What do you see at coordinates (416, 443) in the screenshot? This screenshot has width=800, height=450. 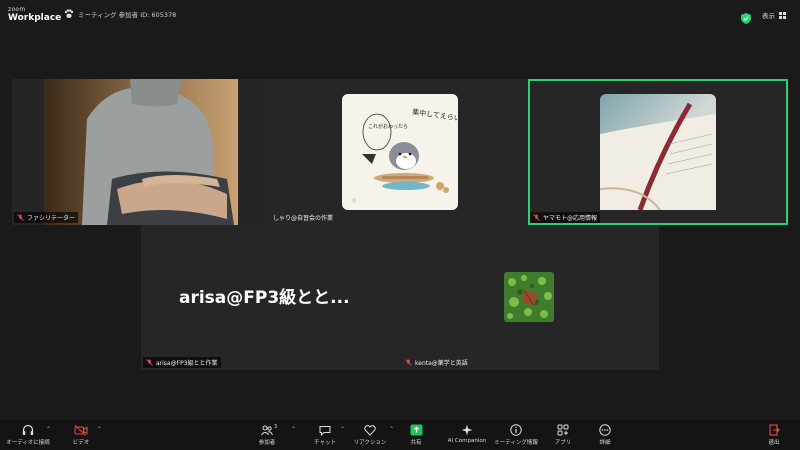 I see `share-label: 共有` at bounding box center [416, 443].